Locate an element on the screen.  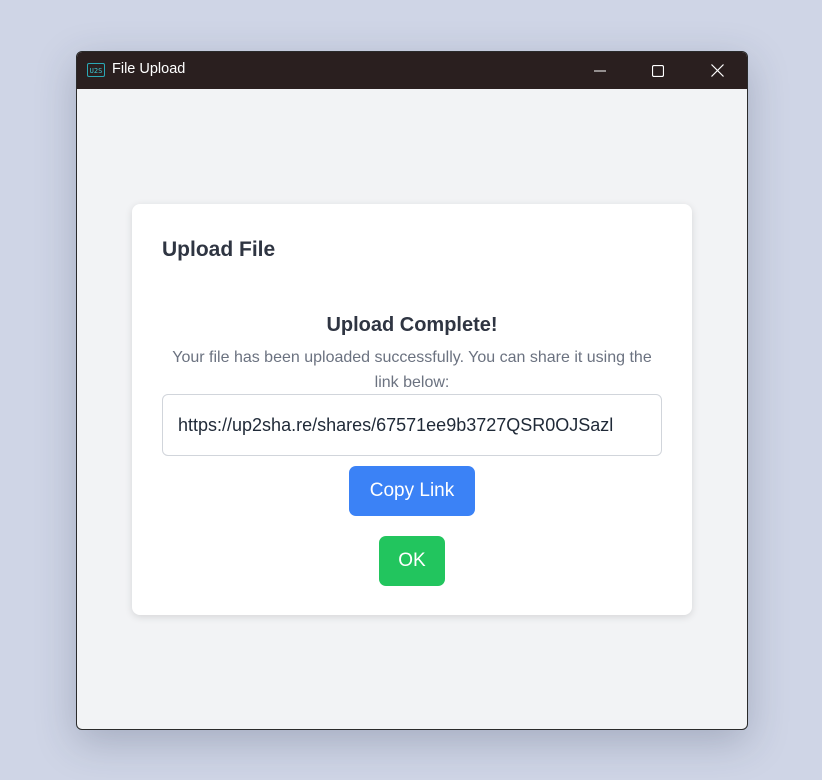
ok-button: OK is located at coordinates (412, 561).